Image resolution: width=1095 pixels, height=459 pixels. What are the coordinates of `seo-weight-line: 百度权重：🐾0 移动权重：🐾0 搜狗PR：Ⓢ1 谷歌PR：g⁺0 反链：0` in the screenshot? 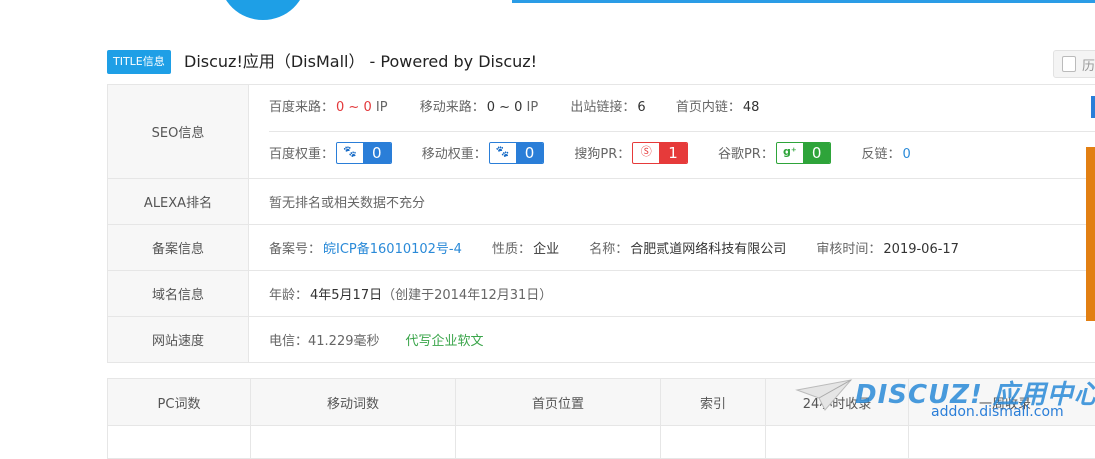 It's located at (682, 154).